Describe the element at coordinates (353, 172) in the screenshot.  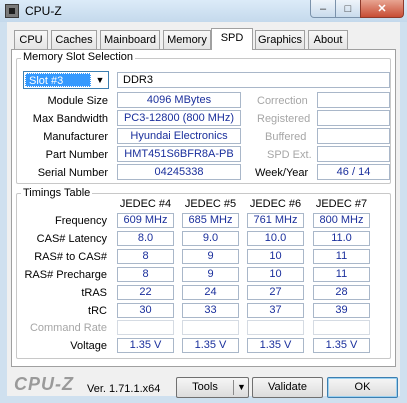
I see `week-year-value: 46 / 14` at that location.